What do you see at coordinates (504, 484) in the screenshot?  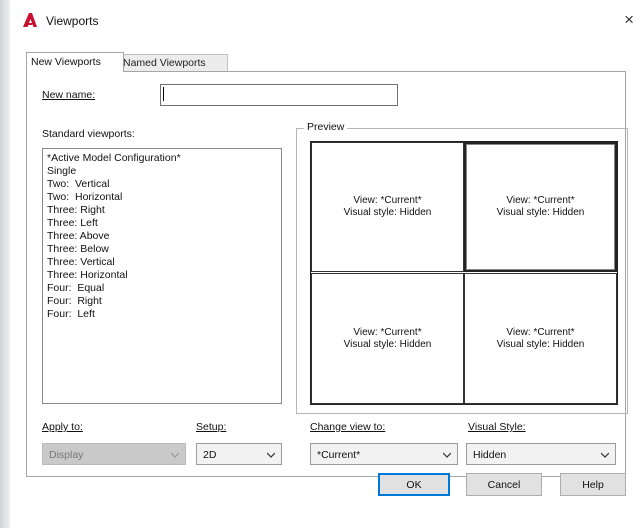 I see `cancel-button: Cancel` at bounding box center [504, 484].